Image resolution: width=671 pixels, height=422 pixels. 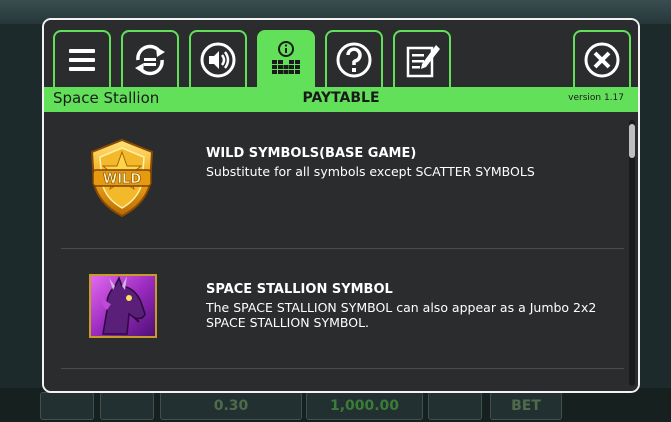 I want to click on tab-sound, so click(x=218, y=59).